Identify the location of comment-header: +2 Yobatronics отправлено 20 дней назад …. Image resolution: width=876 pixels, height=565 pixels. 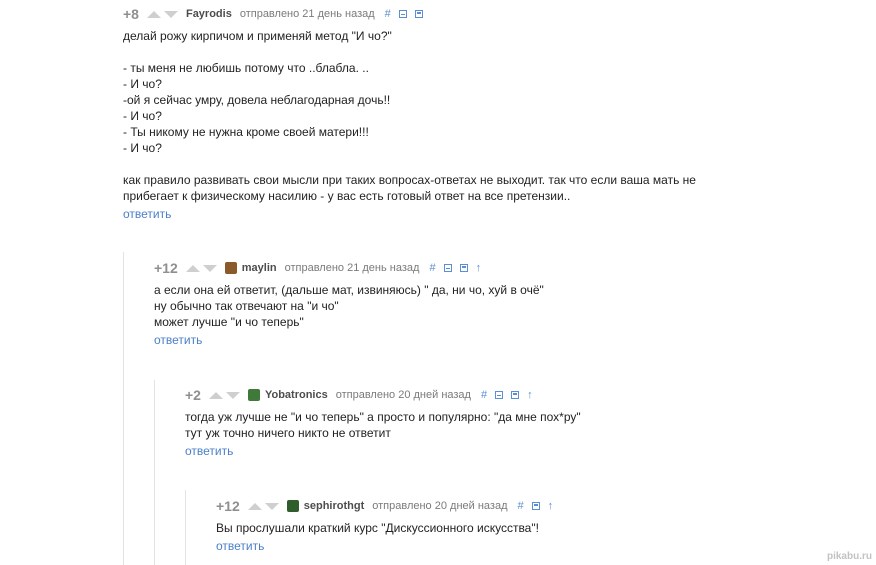
(520, 395).